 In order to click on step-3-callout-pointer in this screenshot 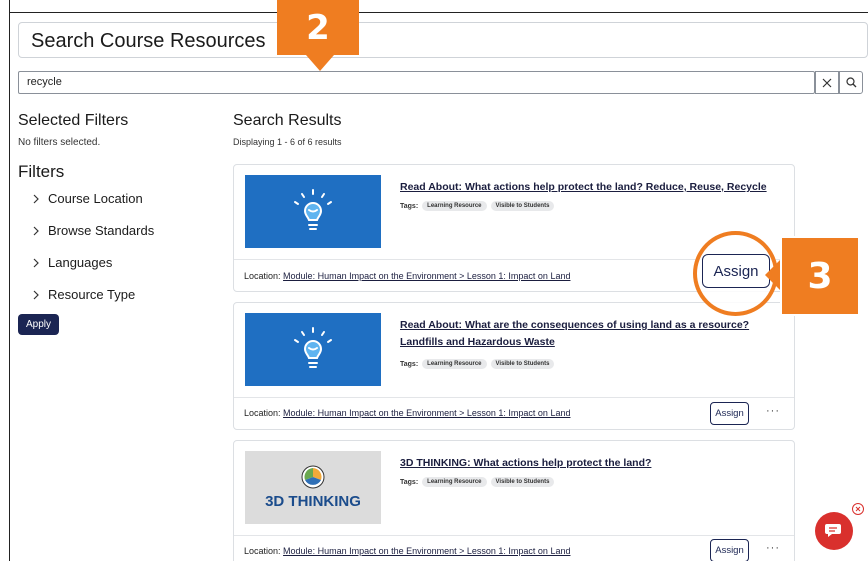, I will do `click(773, 275)`.